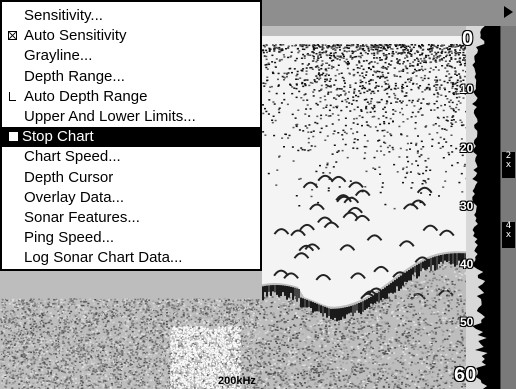 The image size is (516, 389). I want to click on menu-item-stop-chart: Stop Chart, so click(131, 137).